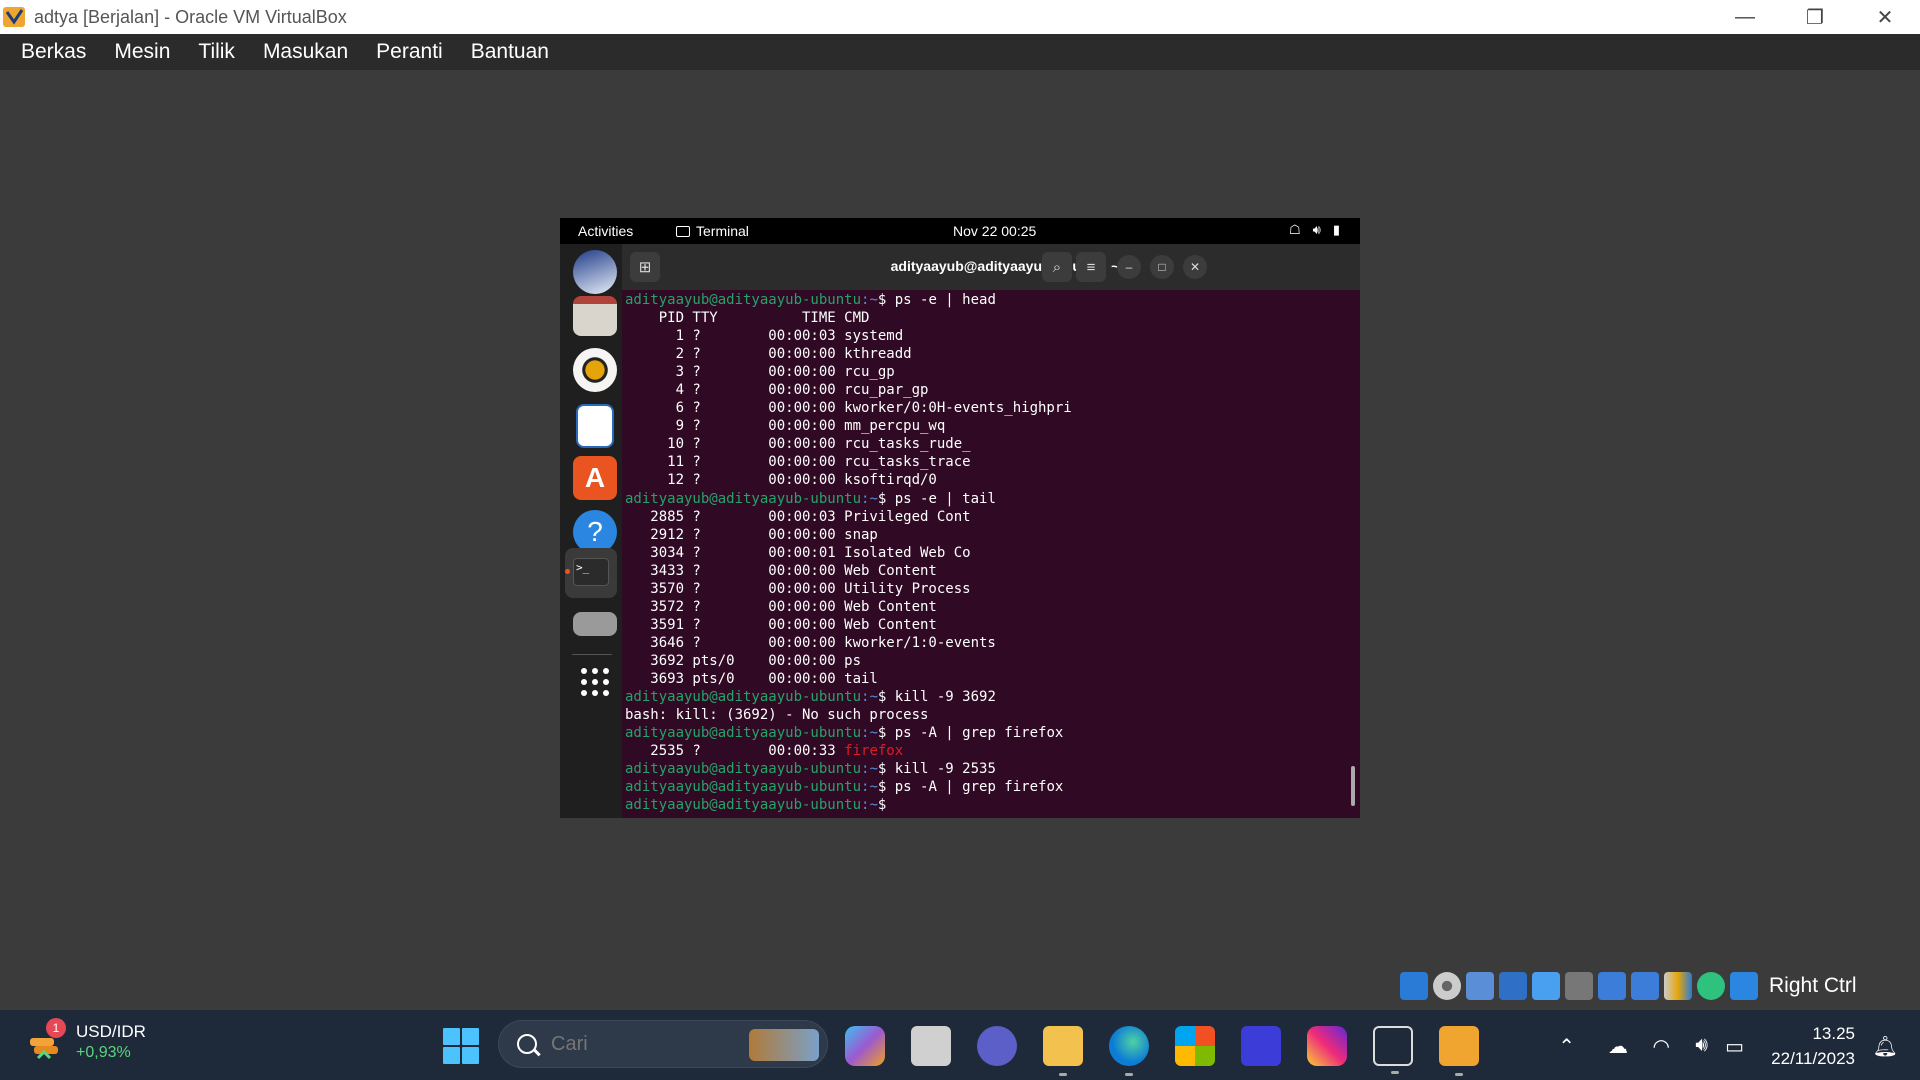 The height and width of the screenshot is (1080, 1920). What do you see at coordinates (994, 231) in the screenshot?
I see `gnome-clock: Nov 22 00:25` at bounding box center [994, 231].